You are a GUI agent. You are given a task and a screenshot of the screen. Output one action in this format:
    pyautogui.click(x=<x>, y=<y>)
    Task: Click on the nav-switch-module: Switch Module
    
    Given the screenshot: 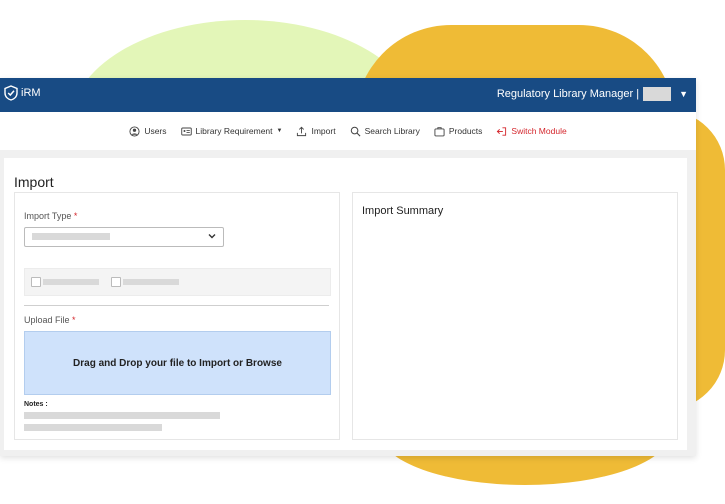 What is the action you would take?
    pyautogui.click(x=531, y=131)
    